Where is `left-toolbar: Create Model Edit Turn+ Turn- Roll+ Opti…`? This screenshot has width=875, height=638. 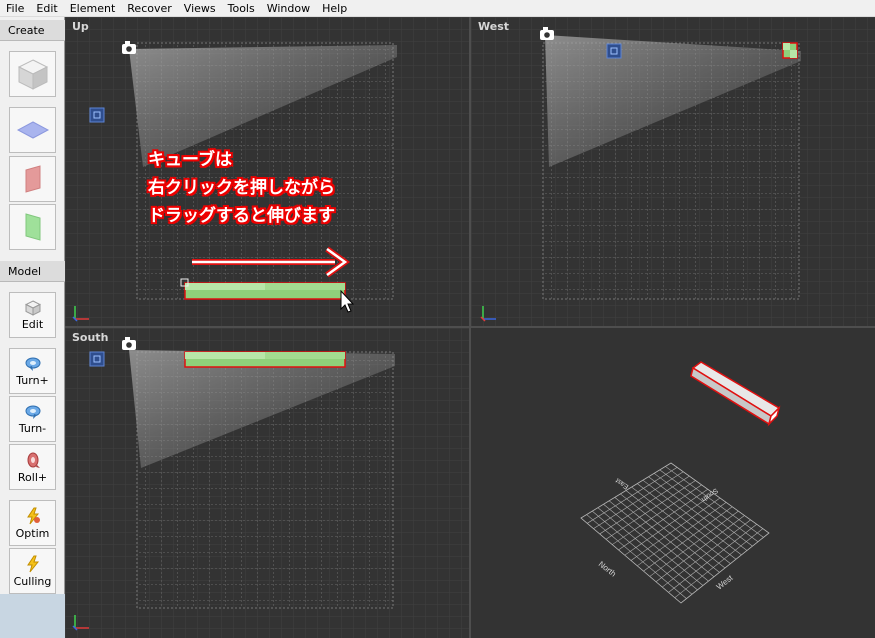
left-toolbar: Create Model Edit Turn+ Turn- Roll+ Opti… is located at coordinates (32, 327).